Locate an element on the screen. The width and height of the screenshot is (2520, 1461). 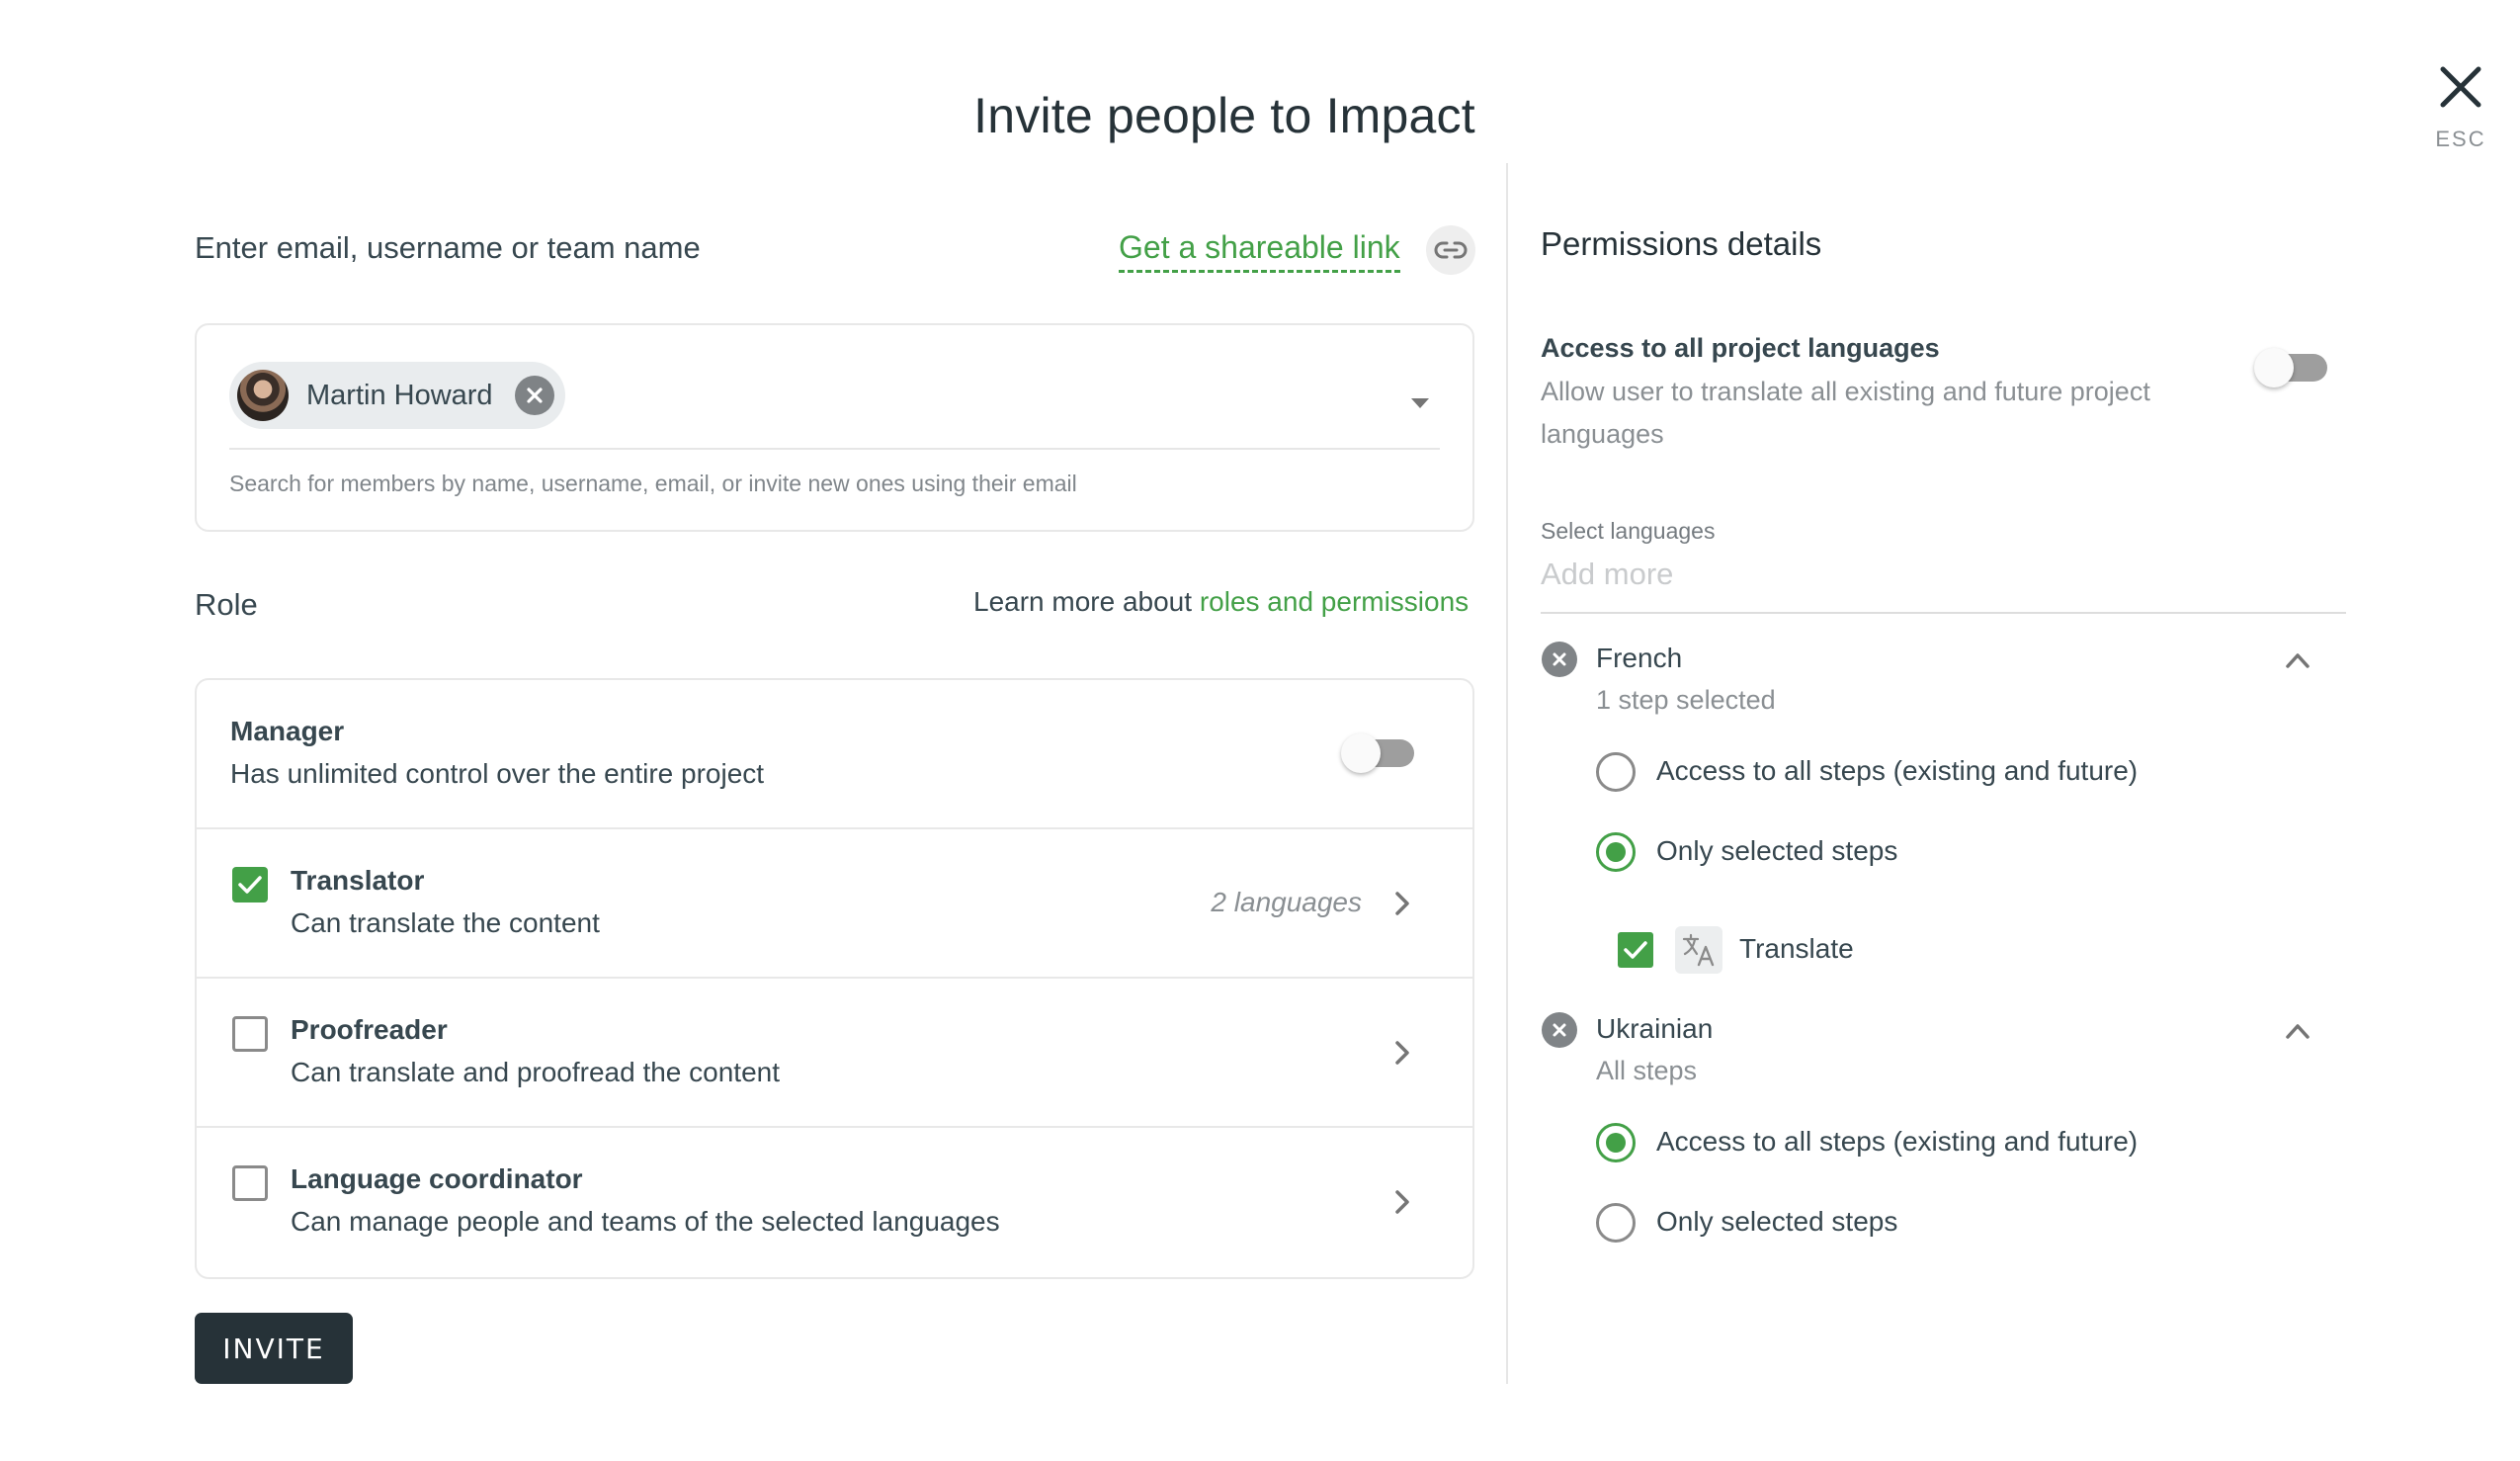
invite-input-label: Enter email, username or team name is located at coordinates (448, 248).